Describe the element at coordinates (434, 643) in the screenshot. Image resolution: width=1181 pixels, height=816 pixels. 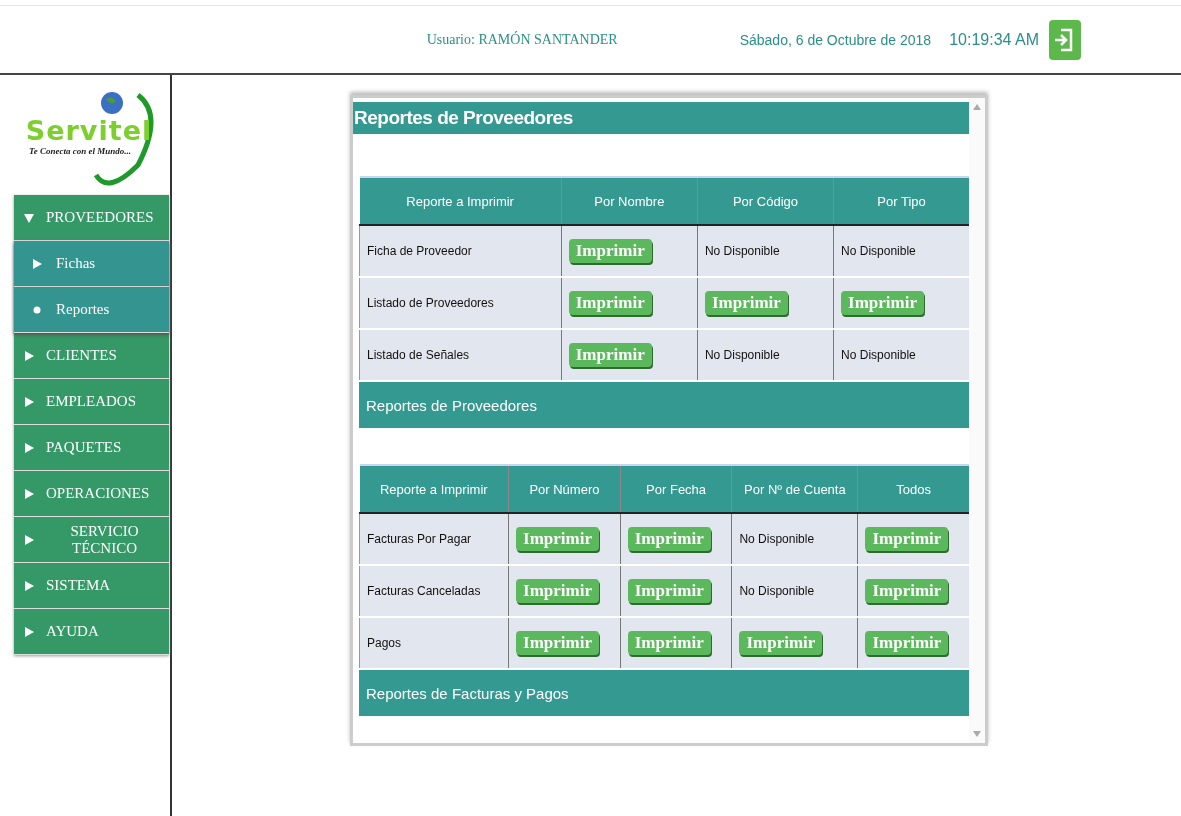
I see `table-cell: Pagos` at that location.